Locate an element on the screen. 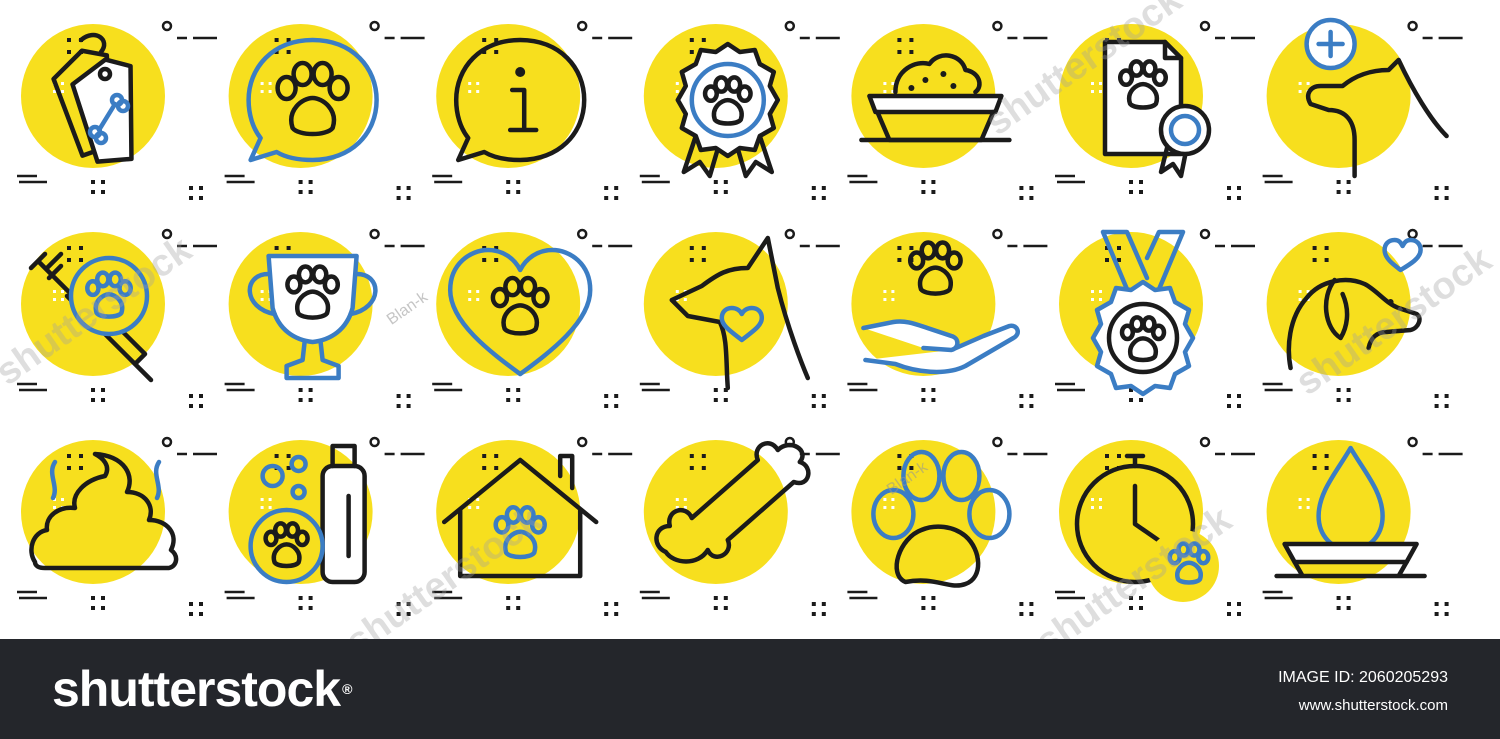 This screenshot has width=1500, height=739. pet-house-icon is located at coordinates (532, 526).